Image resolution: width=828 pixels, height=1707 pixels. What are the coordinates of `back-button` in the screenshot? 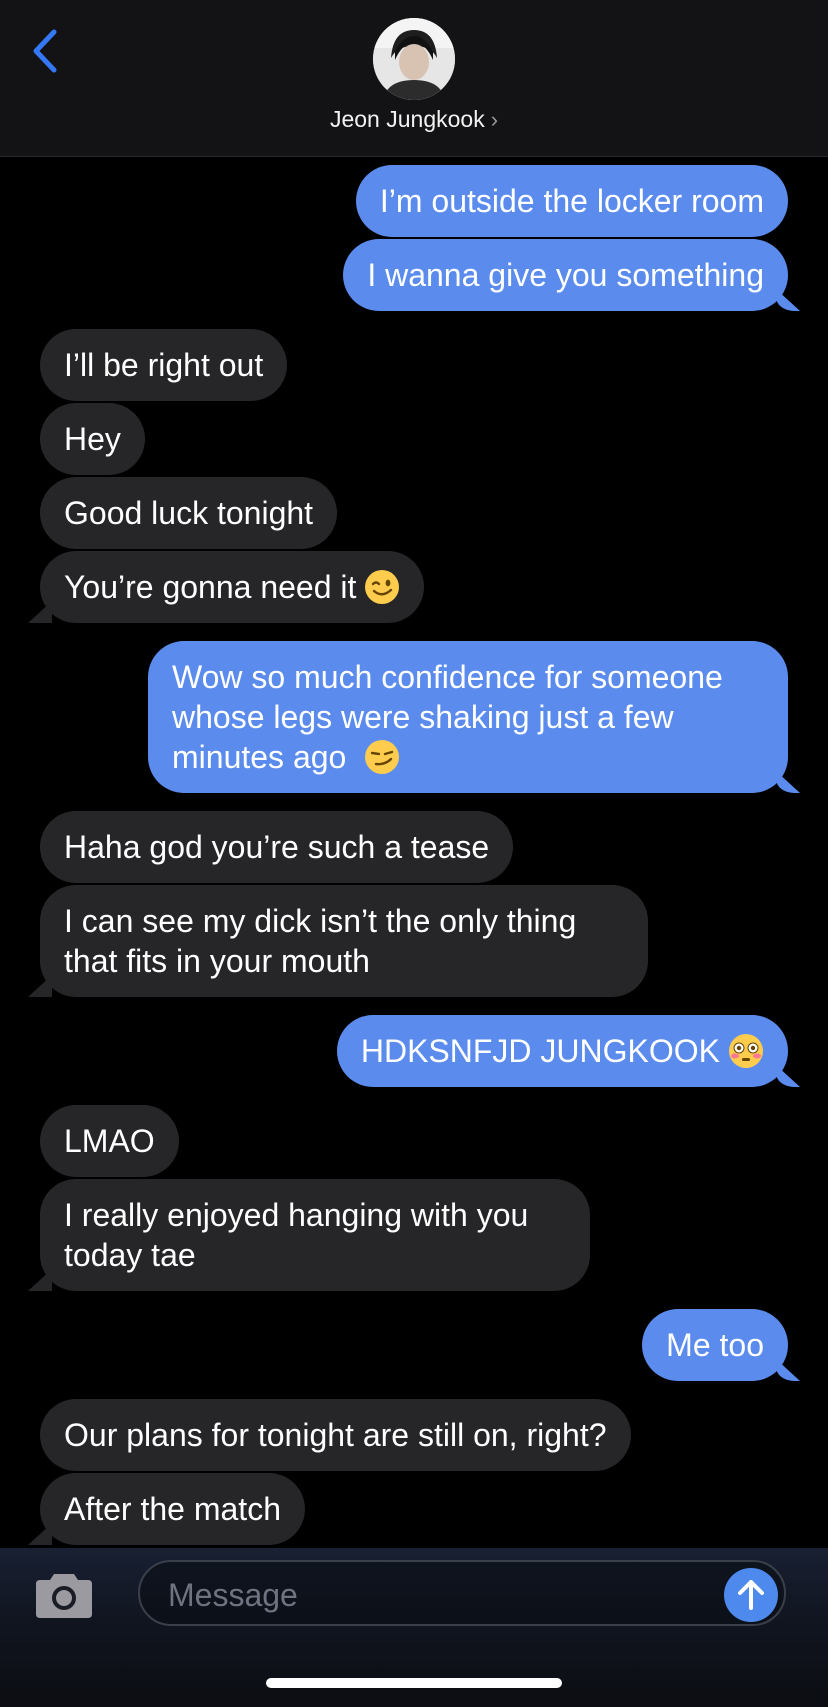 It's located at (46, 51).